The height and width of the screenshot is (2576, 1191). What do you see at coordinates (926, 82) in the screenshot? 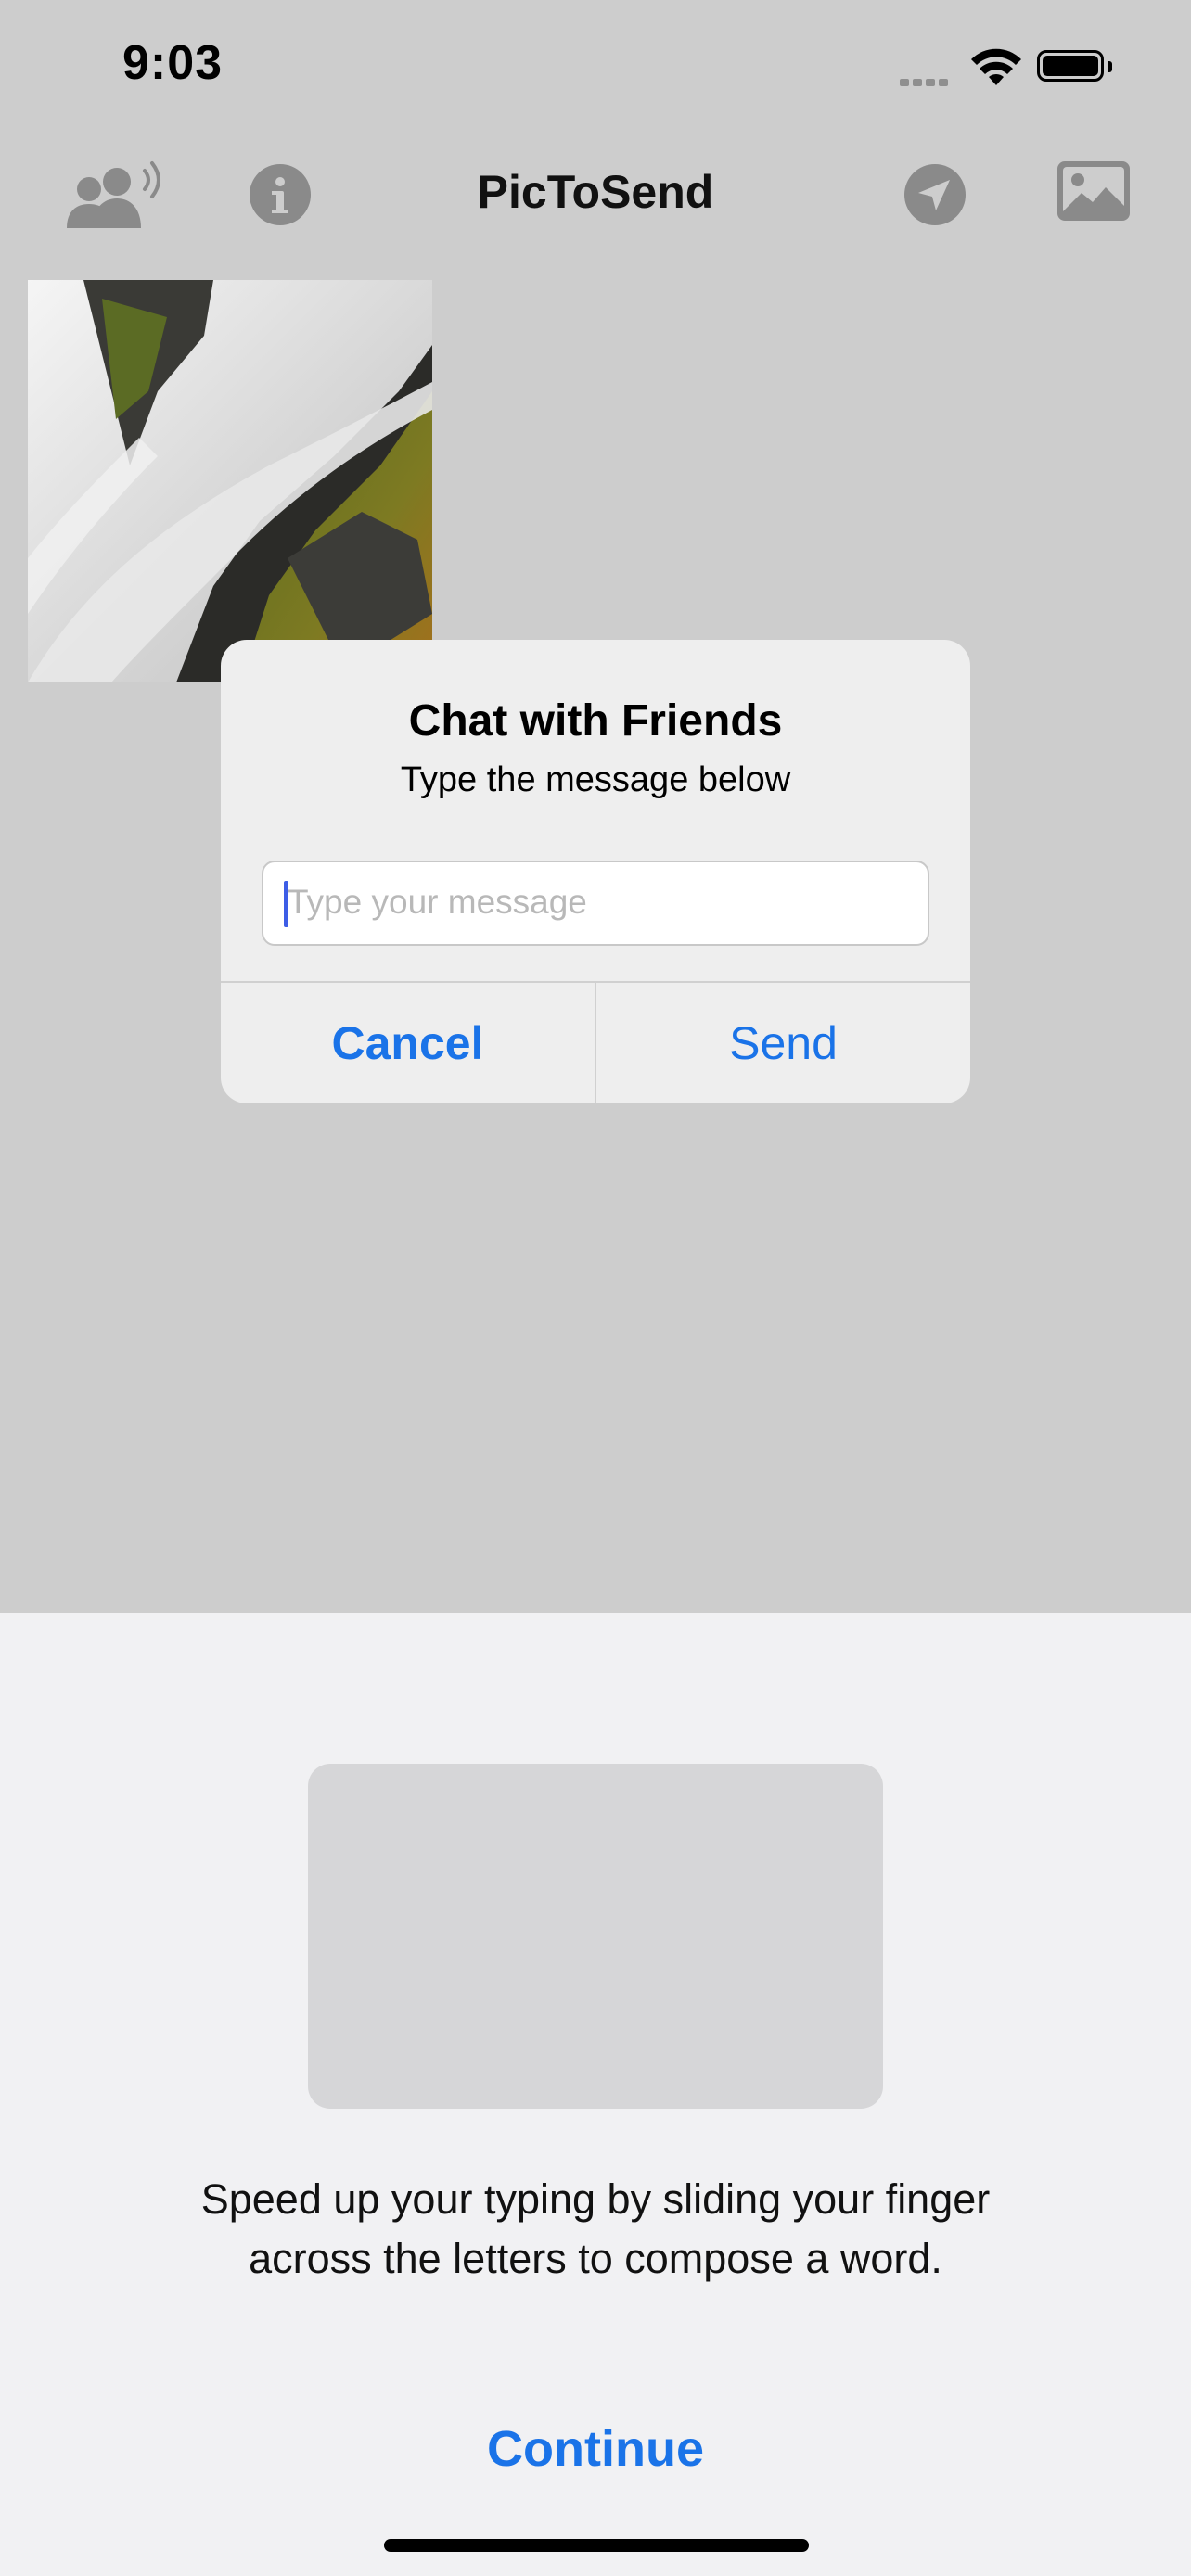
I see `cellular-signal-icon` at bounding box center [926, 82].